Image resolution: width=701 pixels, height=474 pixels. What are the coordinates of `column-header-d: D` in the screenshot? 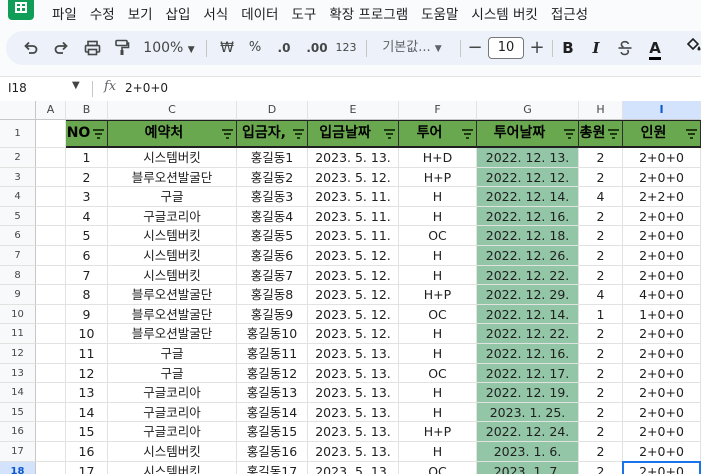 It's located at (272, 110).